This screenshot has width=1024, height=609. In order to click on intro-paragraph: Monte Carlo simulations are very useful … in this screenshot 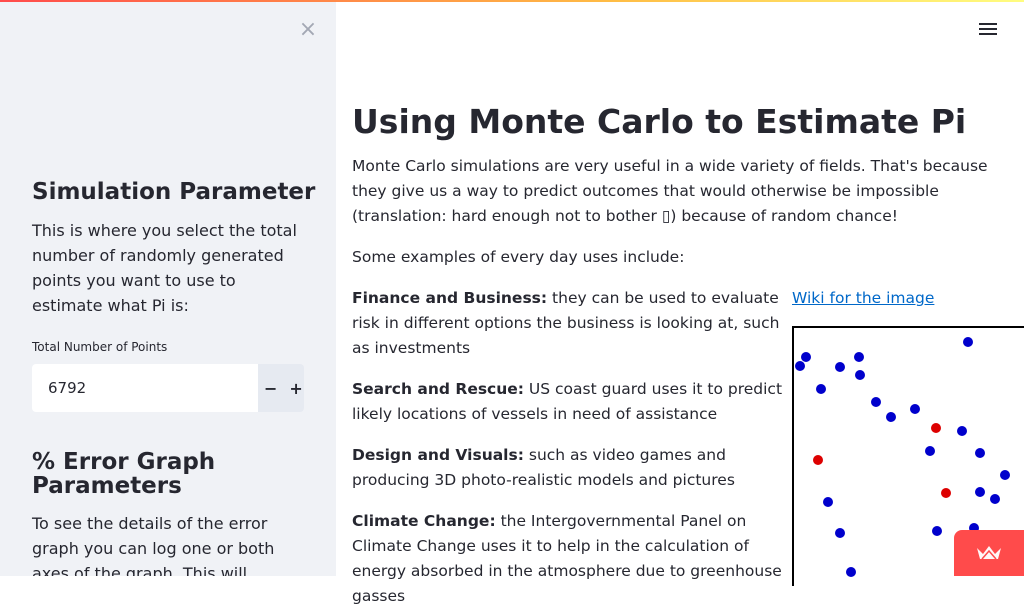, I will do `click(670, 191)`.